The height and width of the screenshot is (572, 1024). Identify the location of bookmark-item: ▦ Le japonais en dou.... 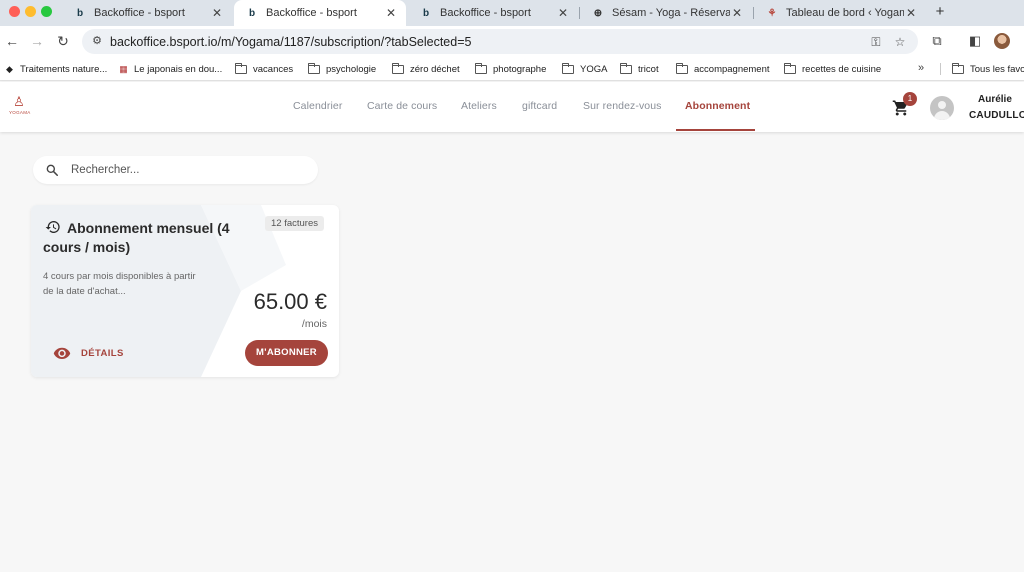
(170, 69).